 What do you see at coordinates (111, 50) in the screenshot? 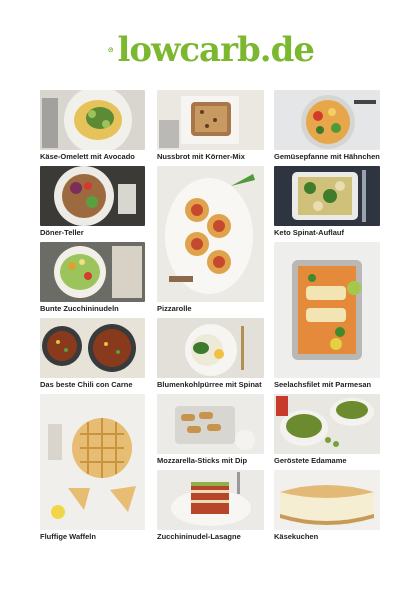
I see `logo-leaf-icon` at bounding box center [111, 50].